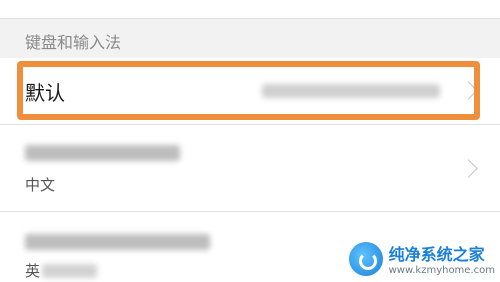  I want to click on section-header: 键盘和输入法, so click(250, 38).